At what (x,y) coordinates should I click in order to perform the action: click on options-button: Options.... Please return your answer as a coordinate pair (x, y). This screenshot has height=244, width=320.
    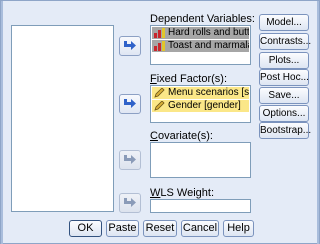
    Looking at the image, I should click on (284, 113).